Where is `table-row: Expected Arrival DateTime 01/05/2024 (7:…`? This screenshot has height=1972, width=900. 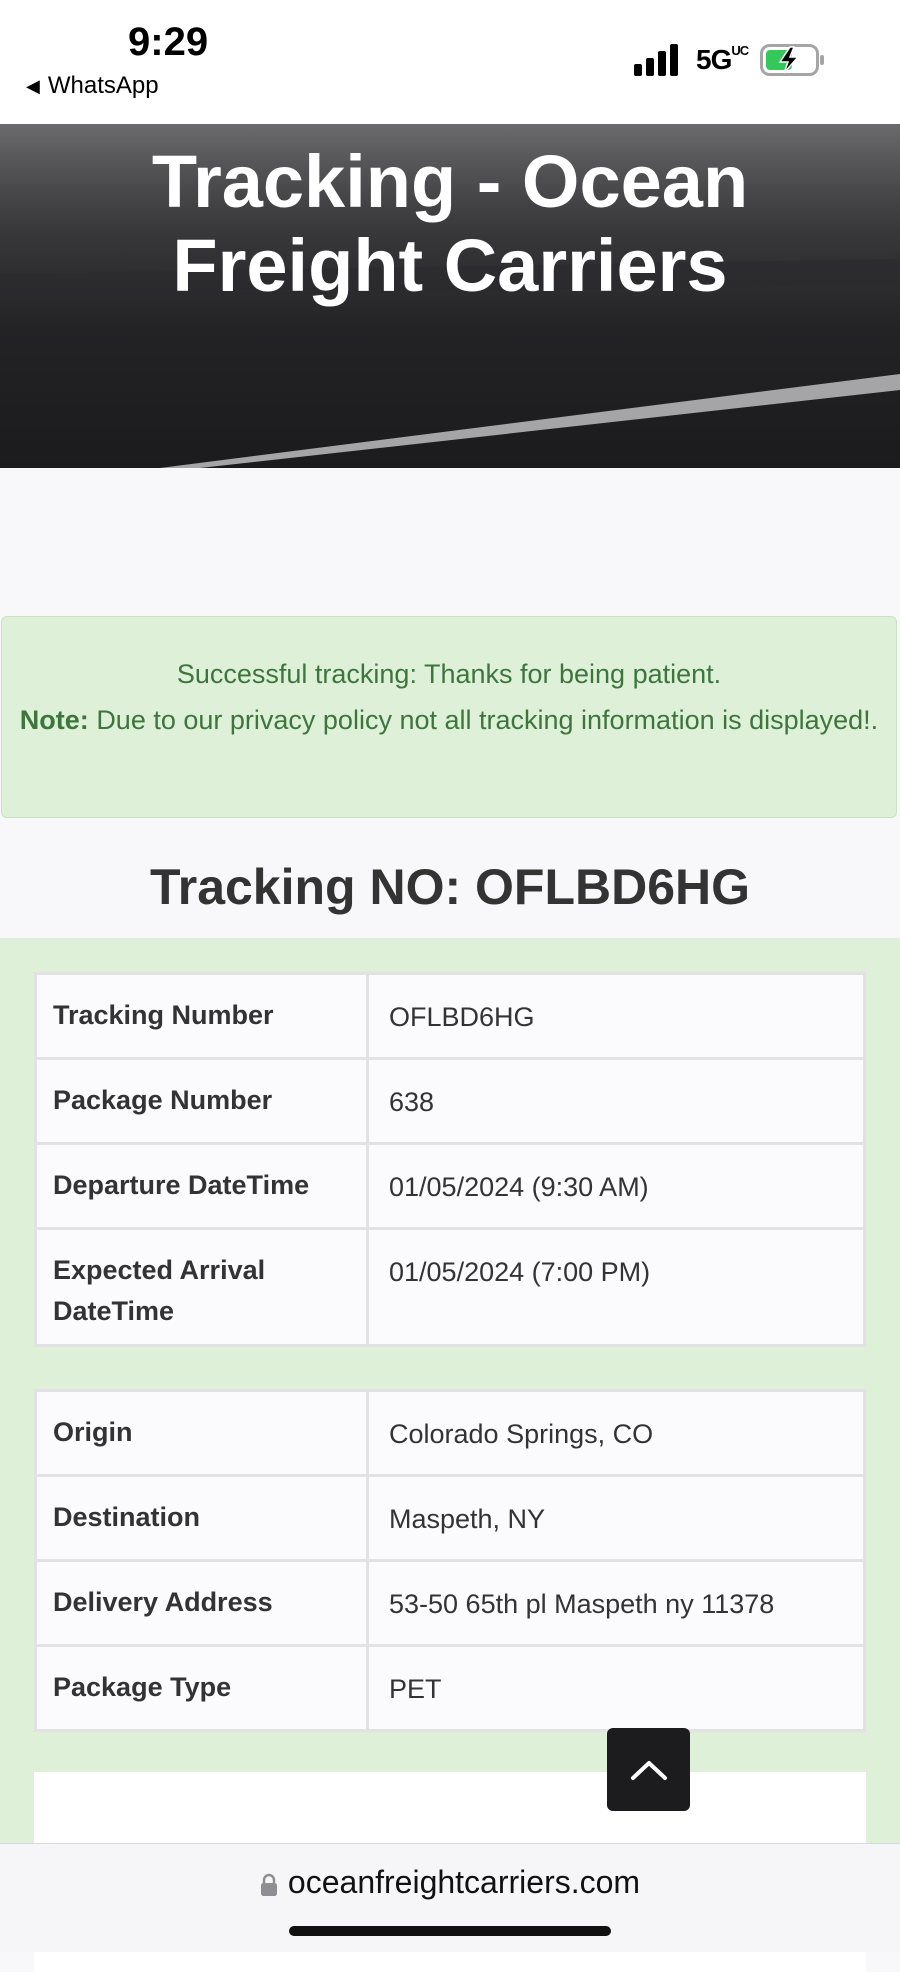
table-row: Expected Arrival DateTime 01/05/2024 (7:… is located at coordinates (450, 1287).